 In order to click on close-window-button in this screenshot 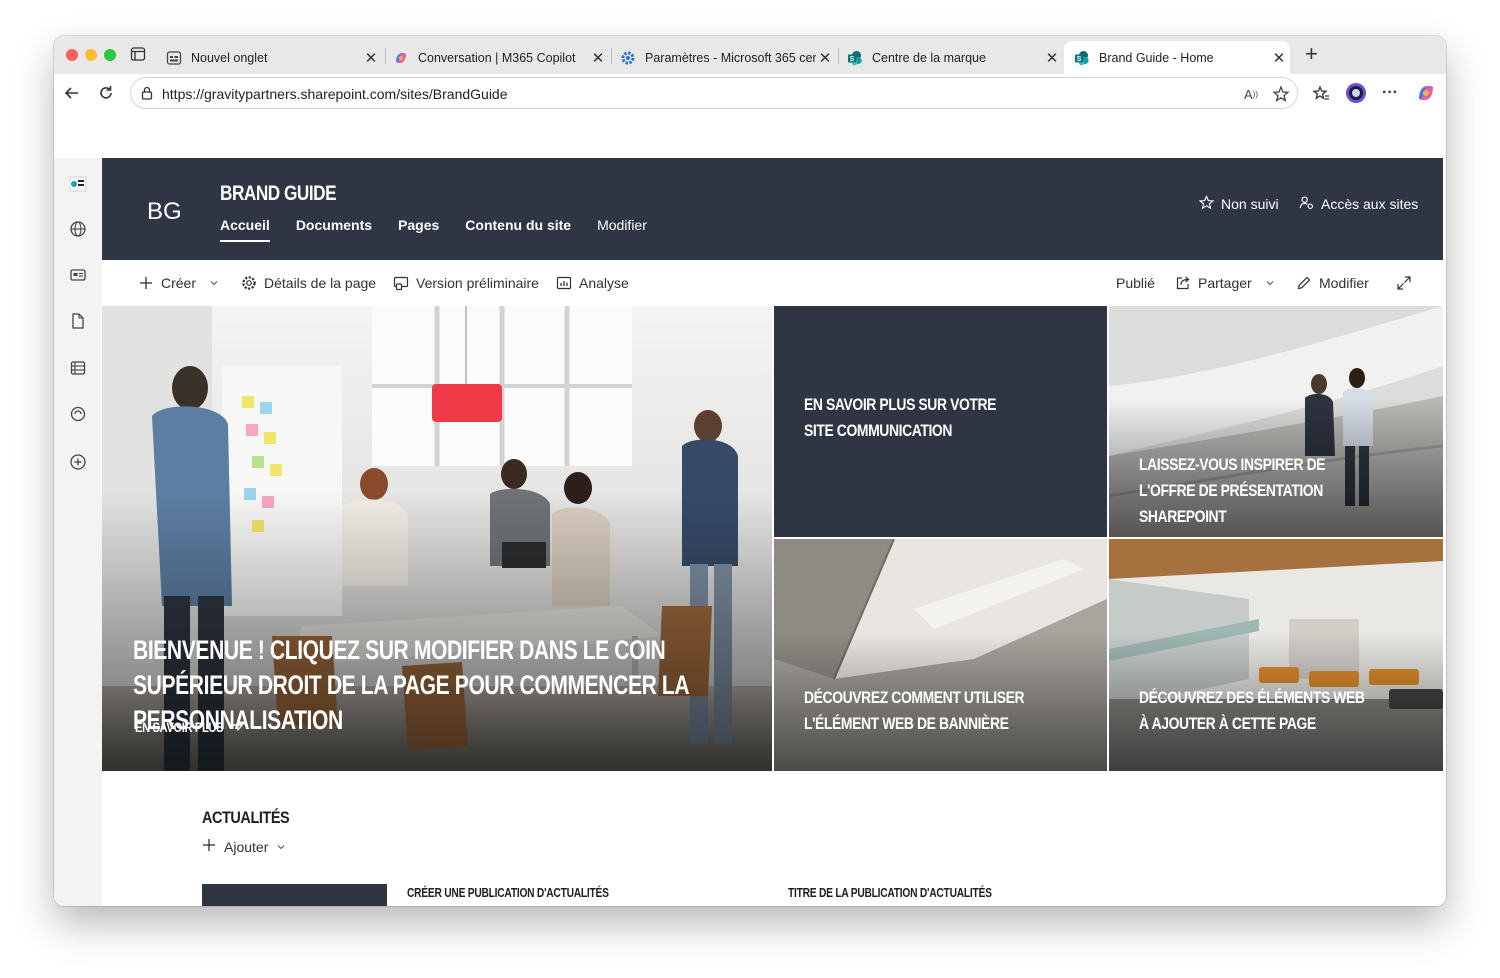, I will do `click(72, 55)`.